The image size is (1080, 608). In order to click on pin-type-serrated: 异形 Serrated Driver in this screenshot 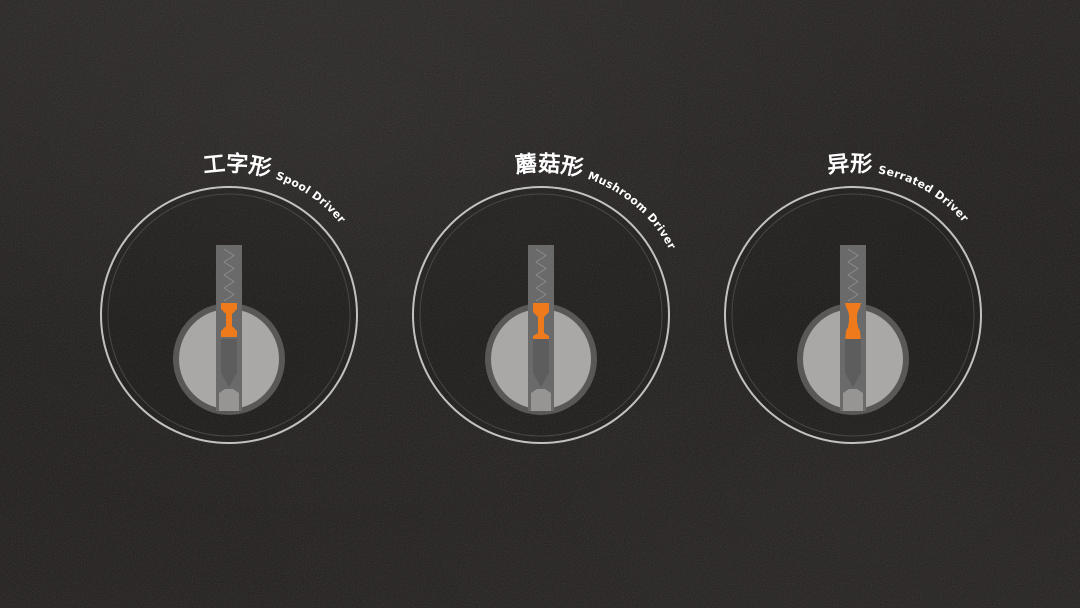, I will do `click(853, 298)`.